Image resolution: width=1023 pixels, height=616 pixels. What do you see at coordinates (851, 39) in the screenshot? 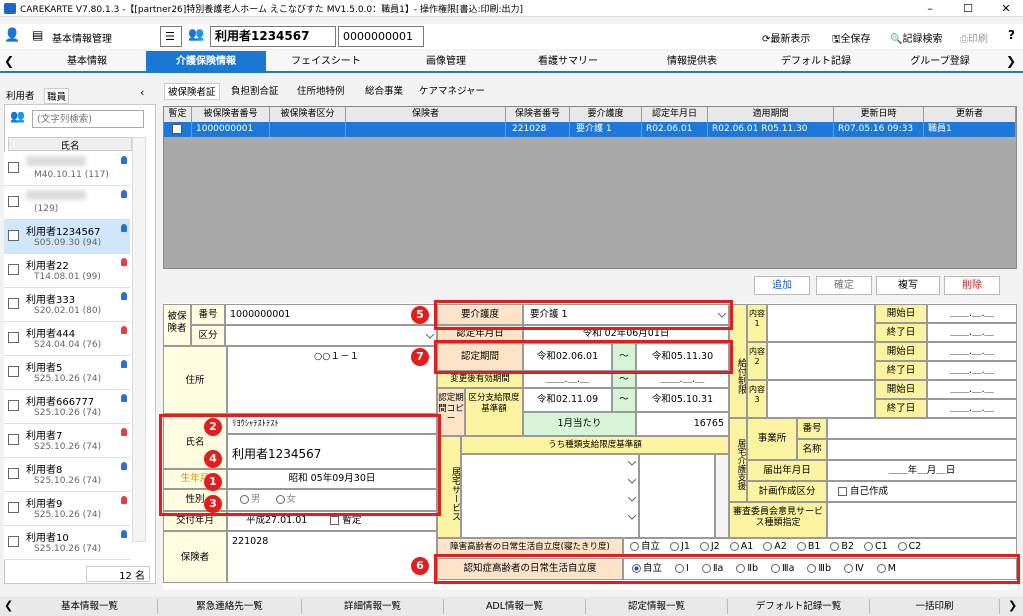
I see `save-all-button: 🖫全保存` at bounding box center [851, 39].